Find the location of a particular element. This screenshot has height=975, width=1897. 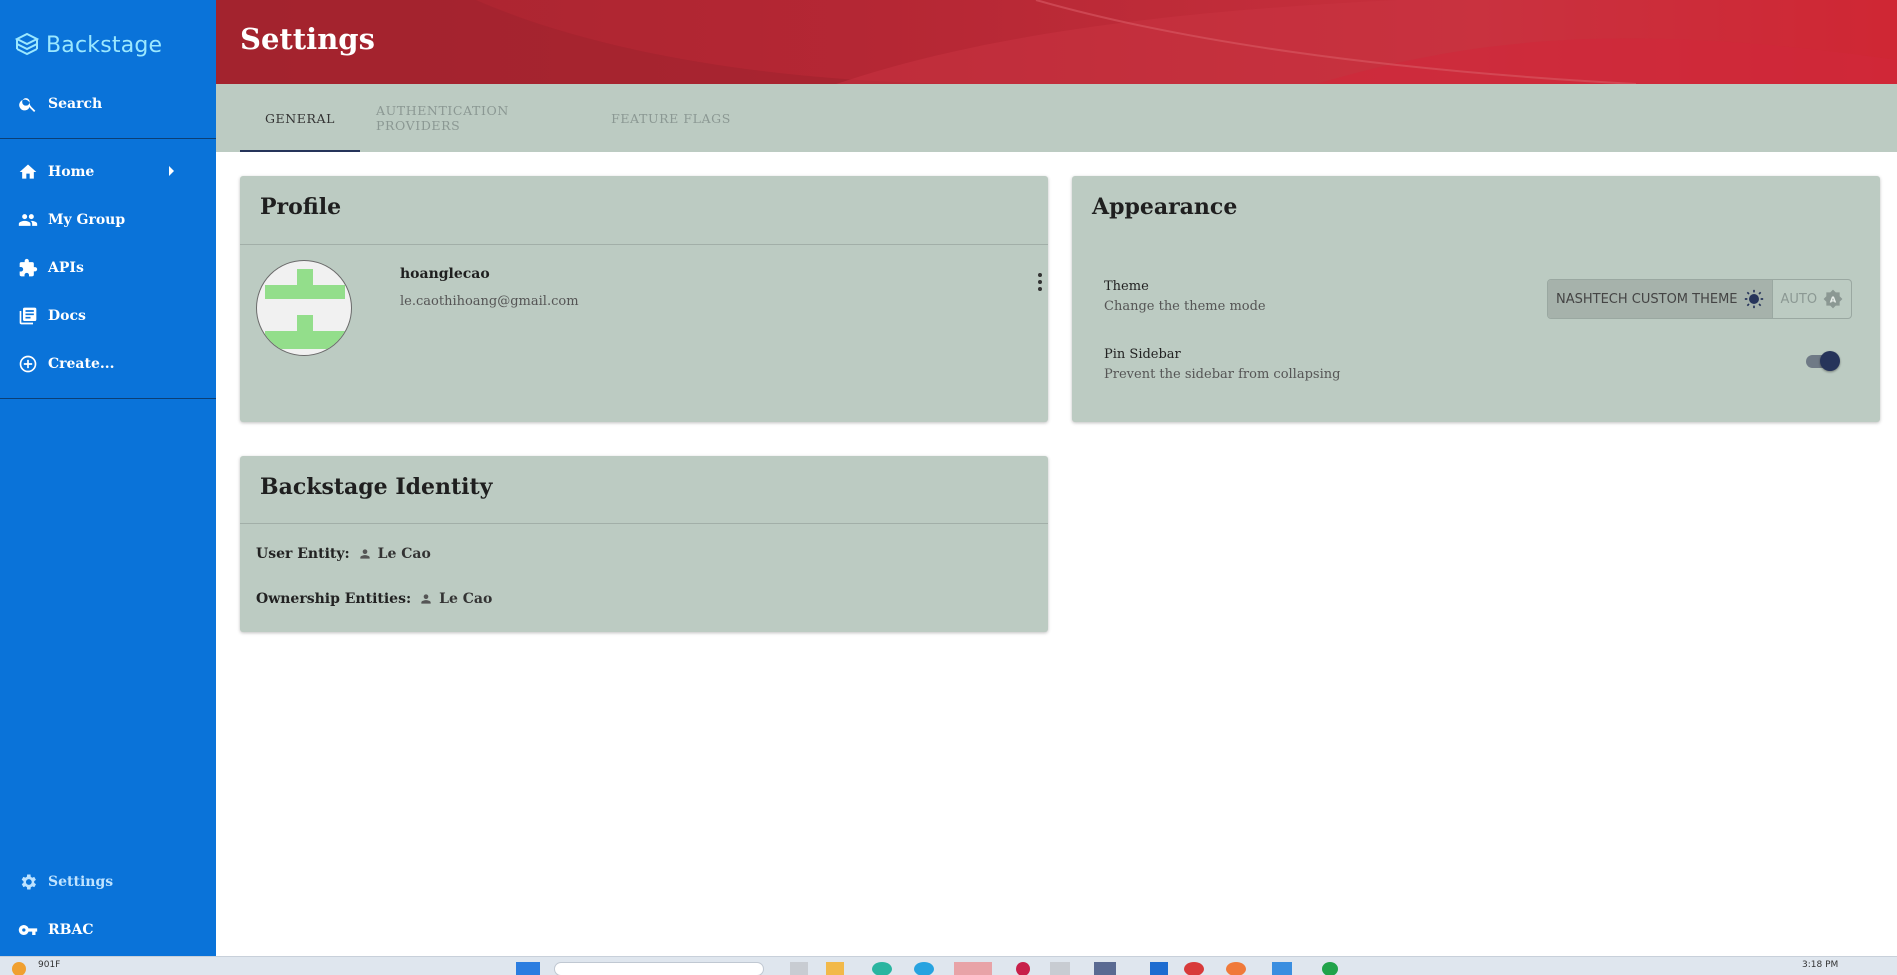

brand-logo: Backstage is located at coordinates (88, 45).